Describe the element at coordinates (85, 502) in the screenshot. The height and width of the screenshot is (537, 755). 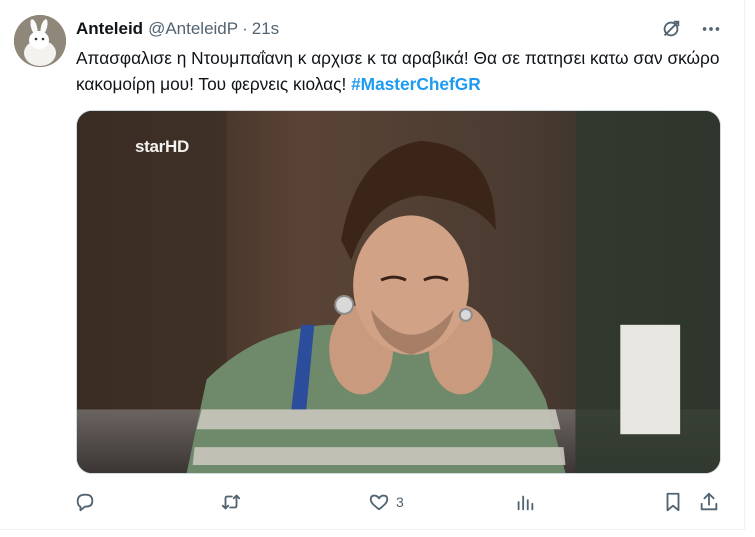
I see `reply-icon` at that location.